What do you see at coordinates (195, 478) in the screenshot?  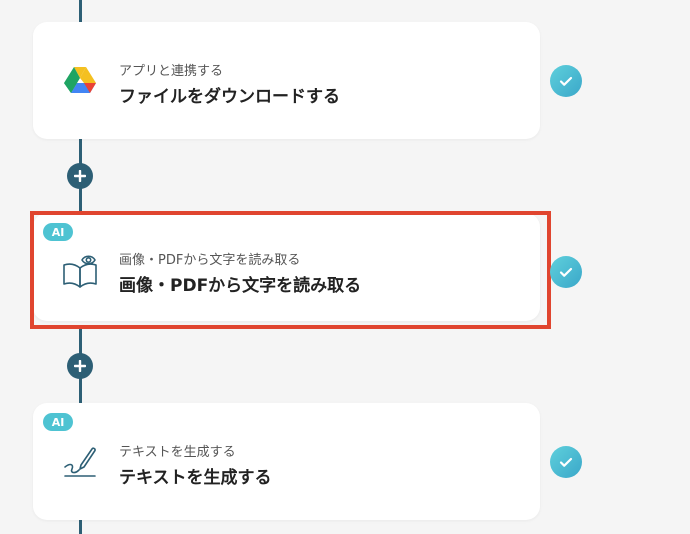 I see `step-title: テキストを生成する` at bounding box center [195, 478].